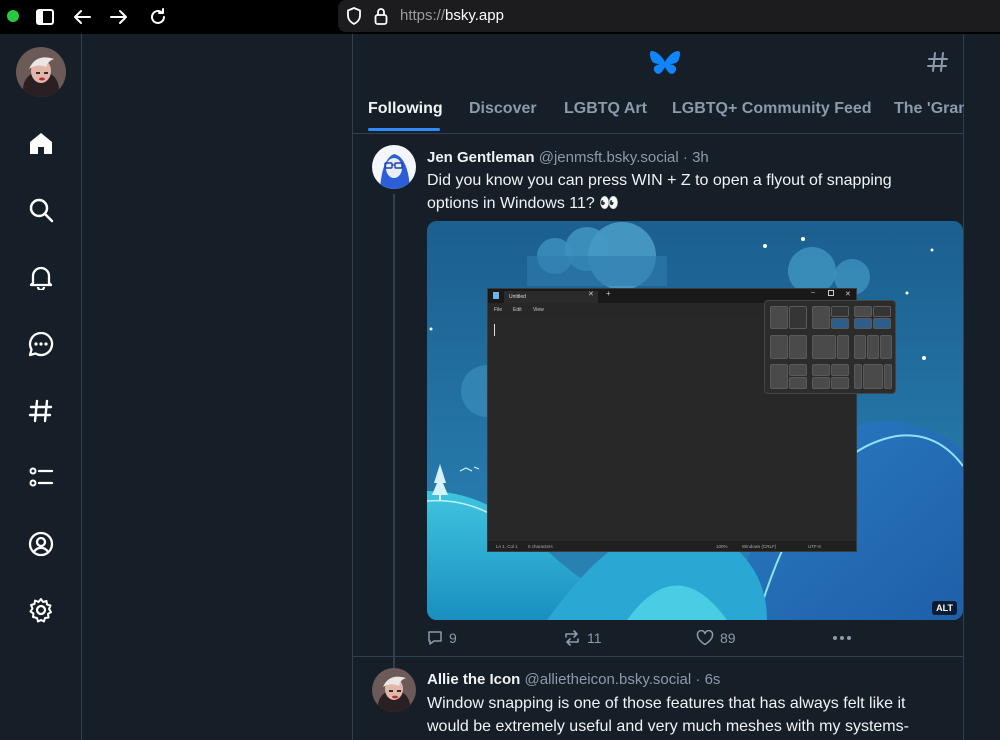 Image resolution: width=1000 pixels, height=740 pixels. What do you see at coordinates (496, 295) in the screenshot?
I see `notepad-app-icon` at bounding box center [496, 295].